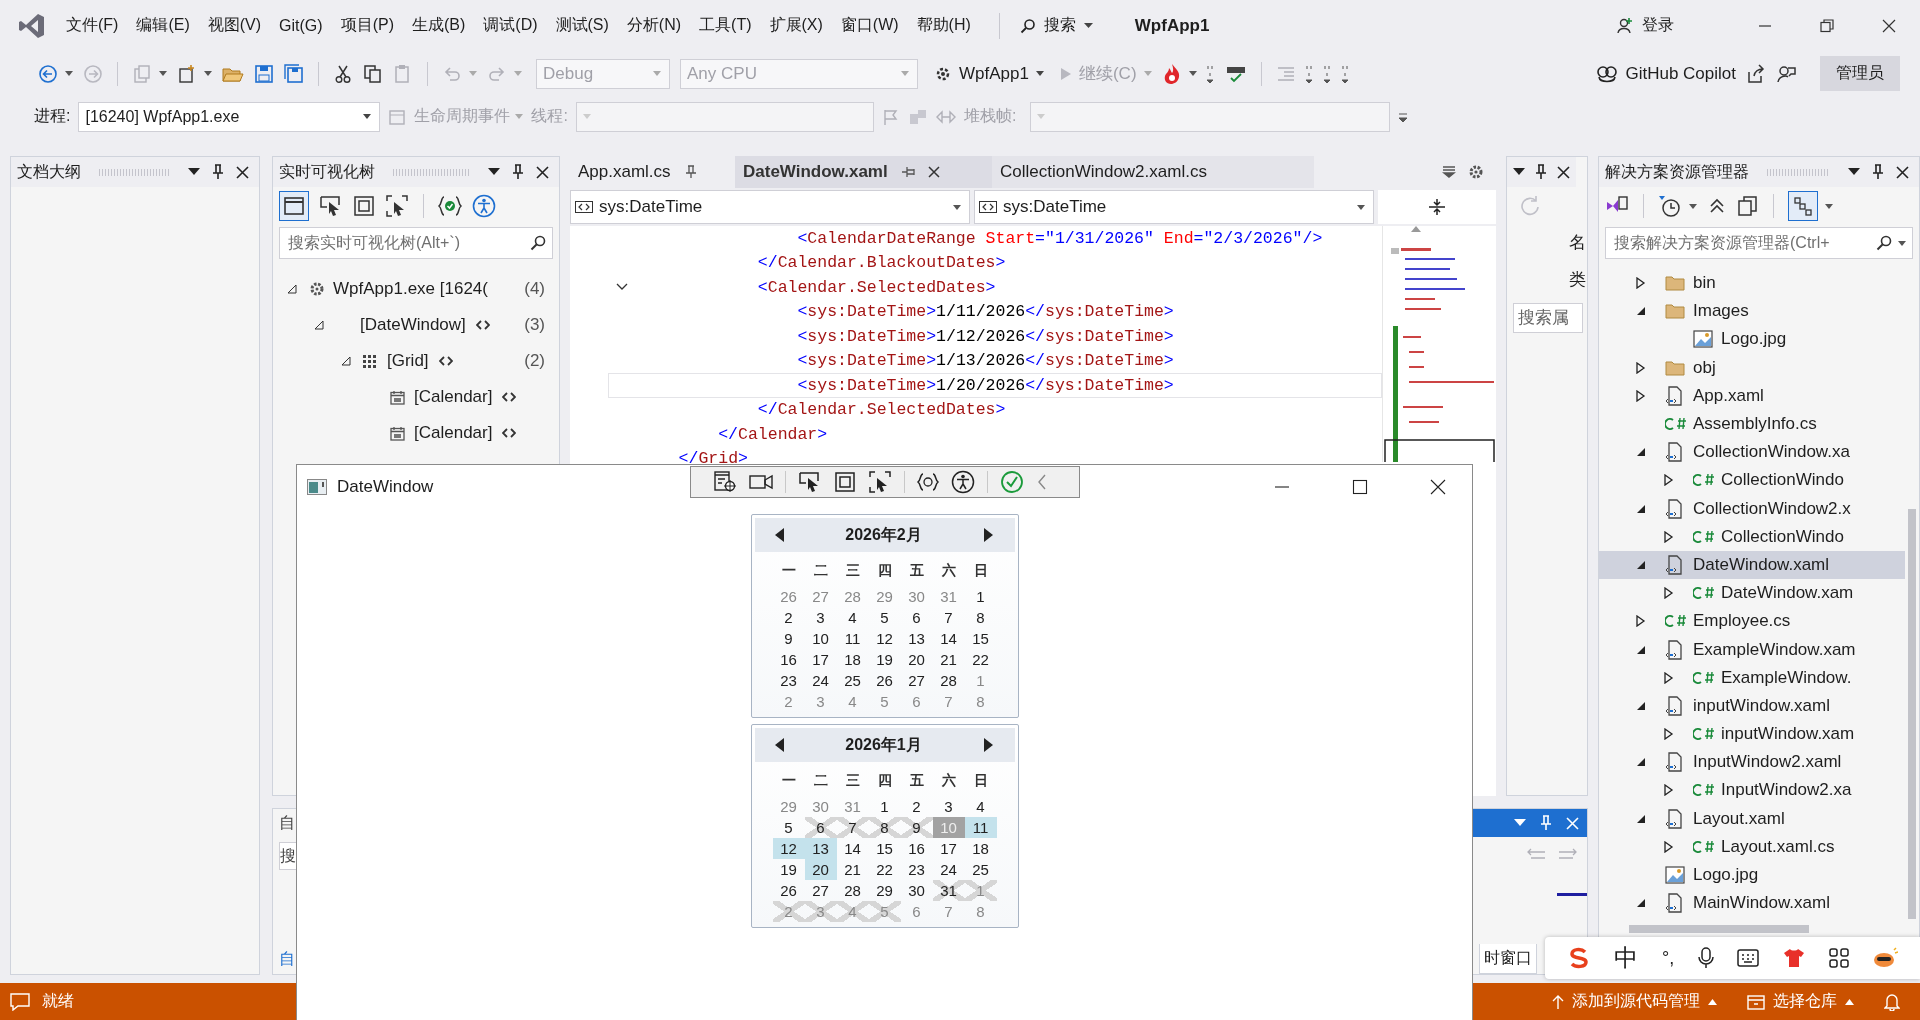  Describe the element at coordinates (410, 289) in the screenshot. I see `tree-node: WpfApp1.exe [1624(` at that location.